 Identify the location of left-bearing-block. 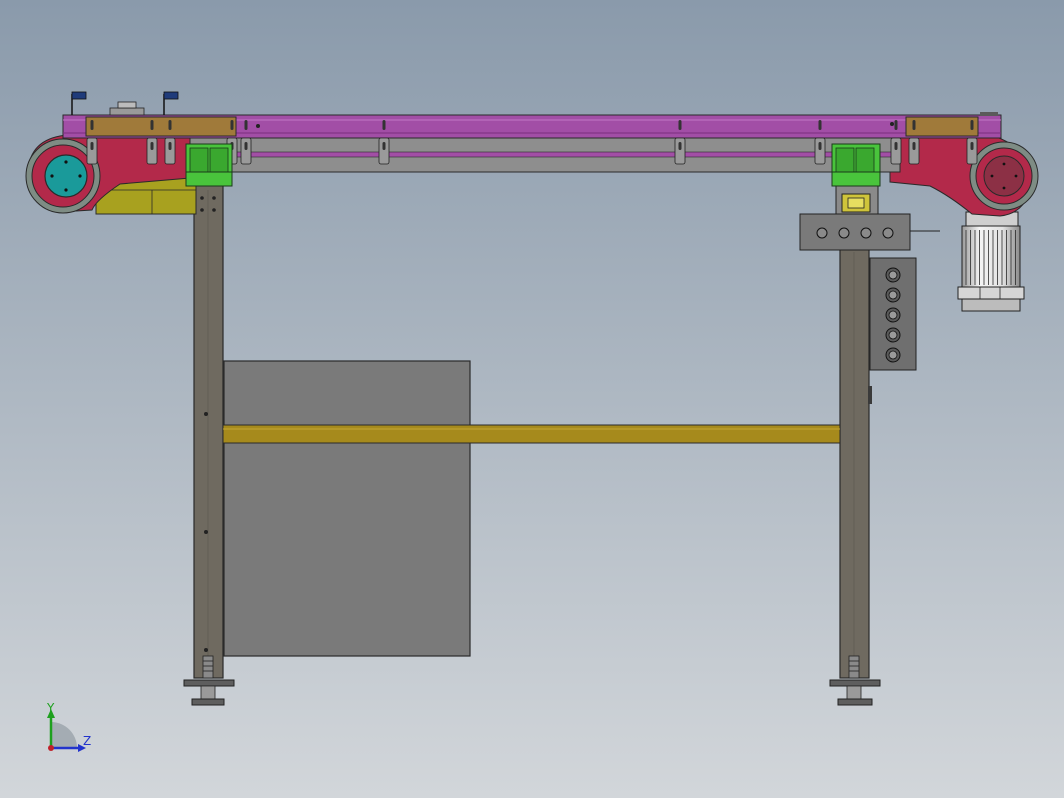
(209, 165).